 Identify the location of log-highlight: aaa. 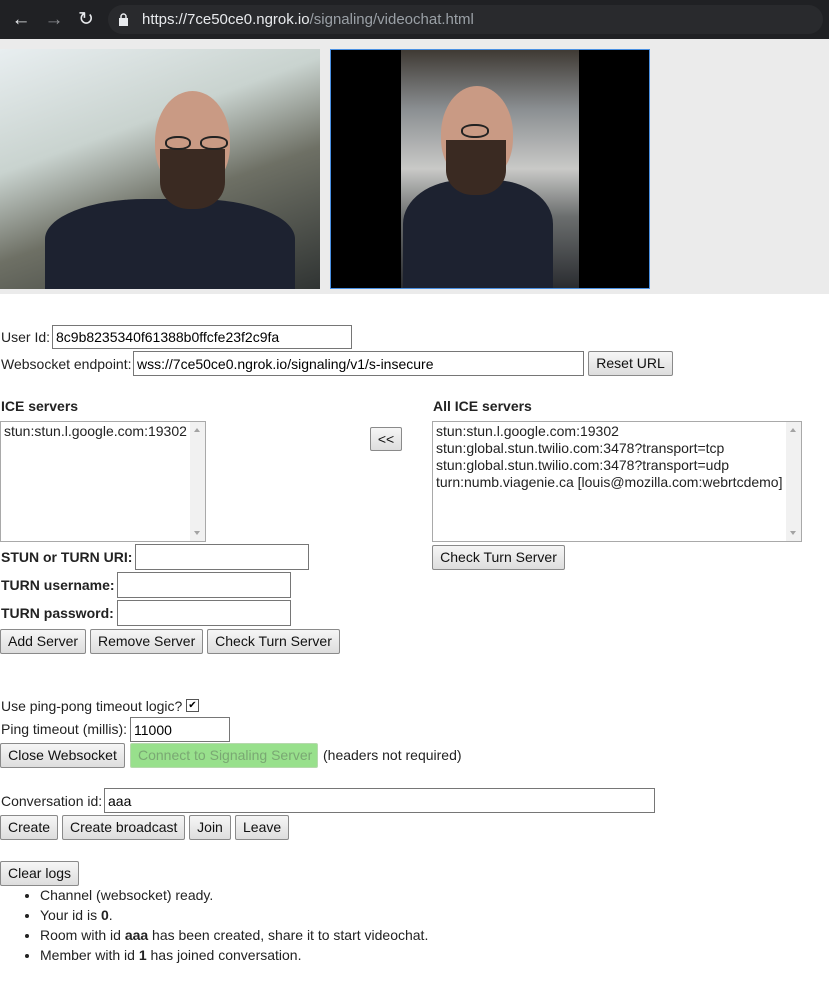
(136, 935).